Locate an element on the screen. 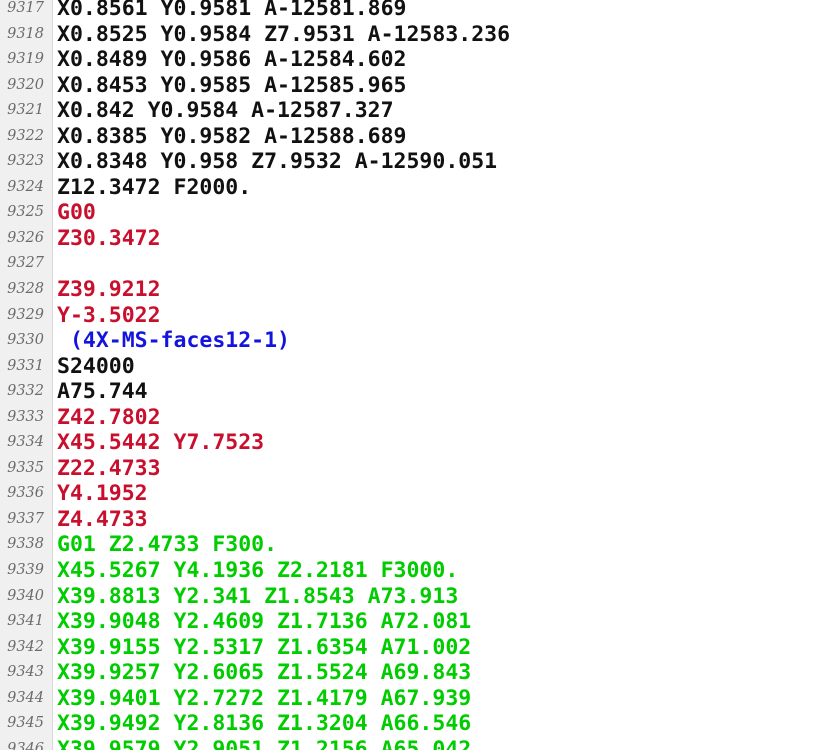  code-line-text: X0.842 Y0.9584 A-12587.327 is located at coordinates (225, 111).